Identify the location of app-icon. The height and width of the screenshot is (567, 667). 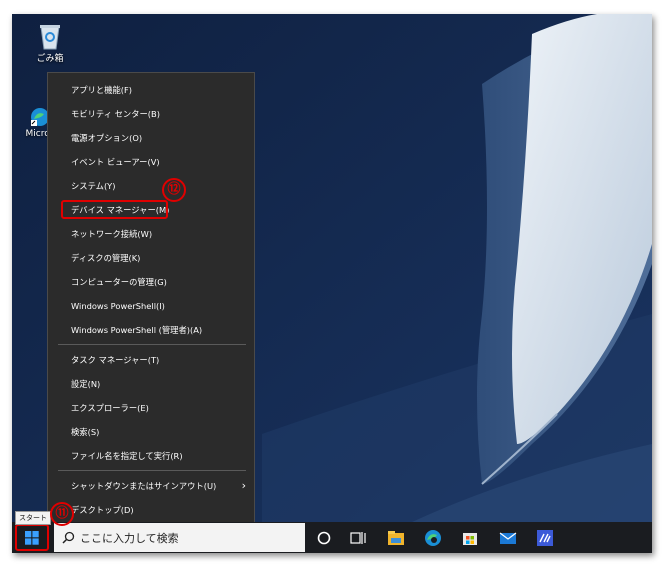
(545, 538).